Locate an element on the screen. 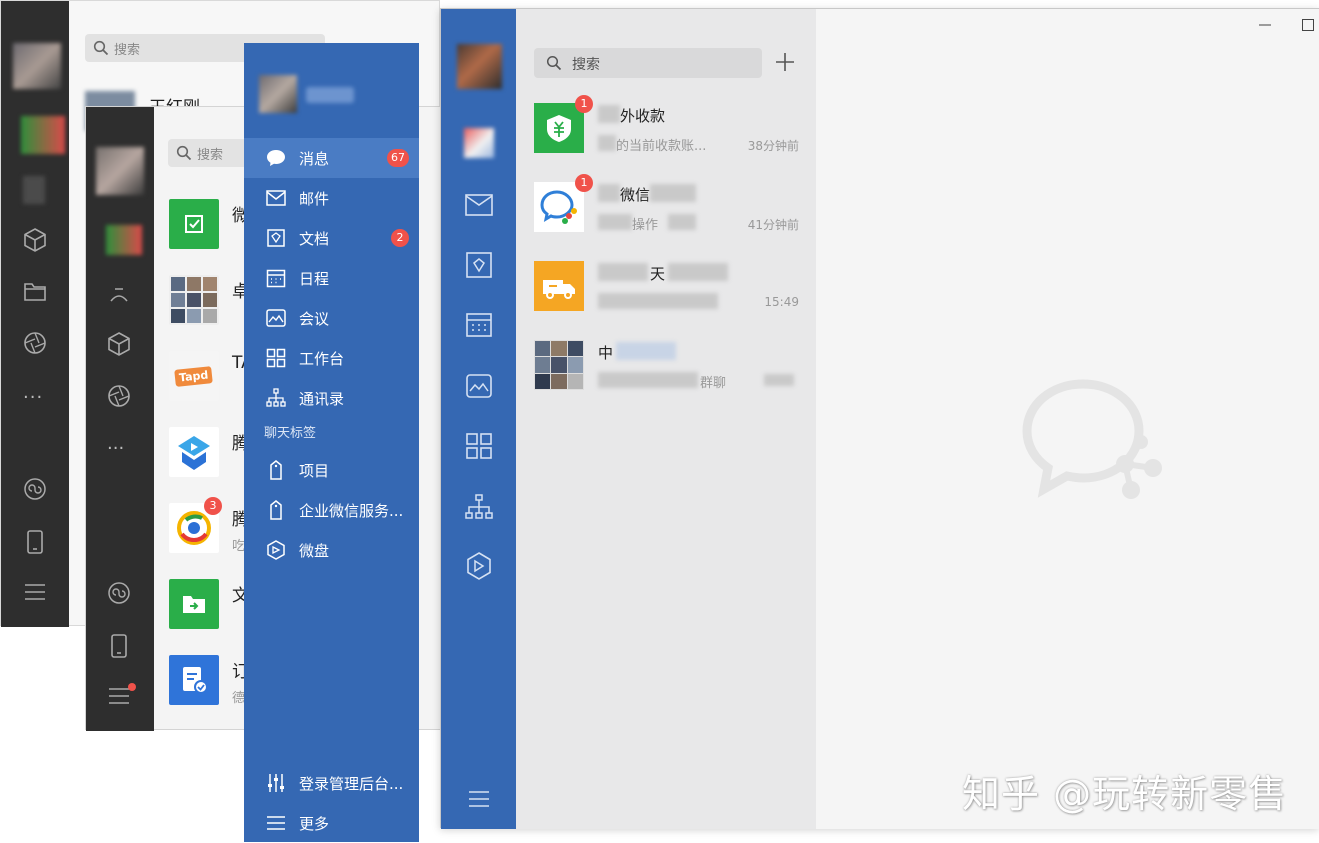 The width and height of the screenshot is (1319, 843). menu-item-label: 消息 is located at coordinates (314, 158).